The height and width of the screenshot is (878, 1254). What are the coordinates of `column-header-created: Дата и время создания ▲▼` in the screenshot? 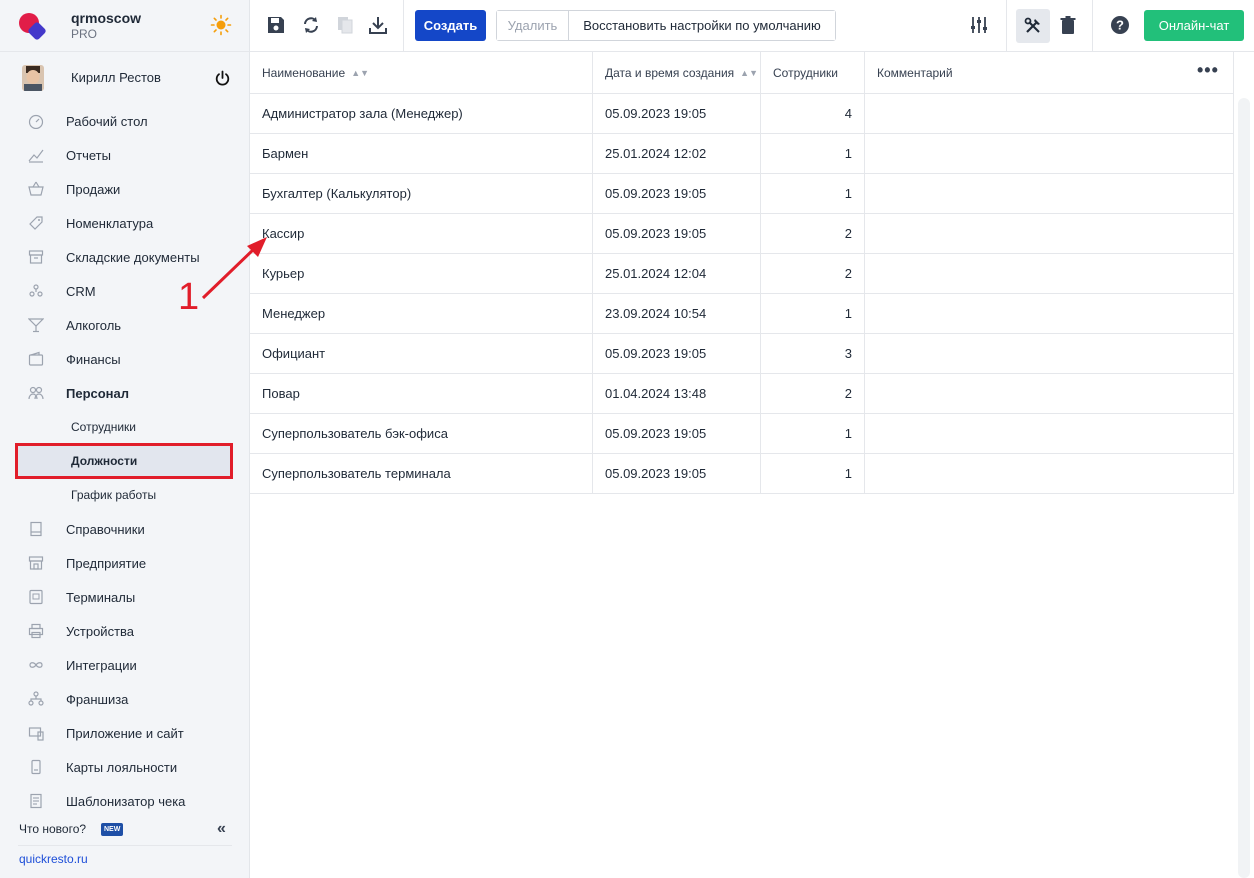 It's located at (675, 73).